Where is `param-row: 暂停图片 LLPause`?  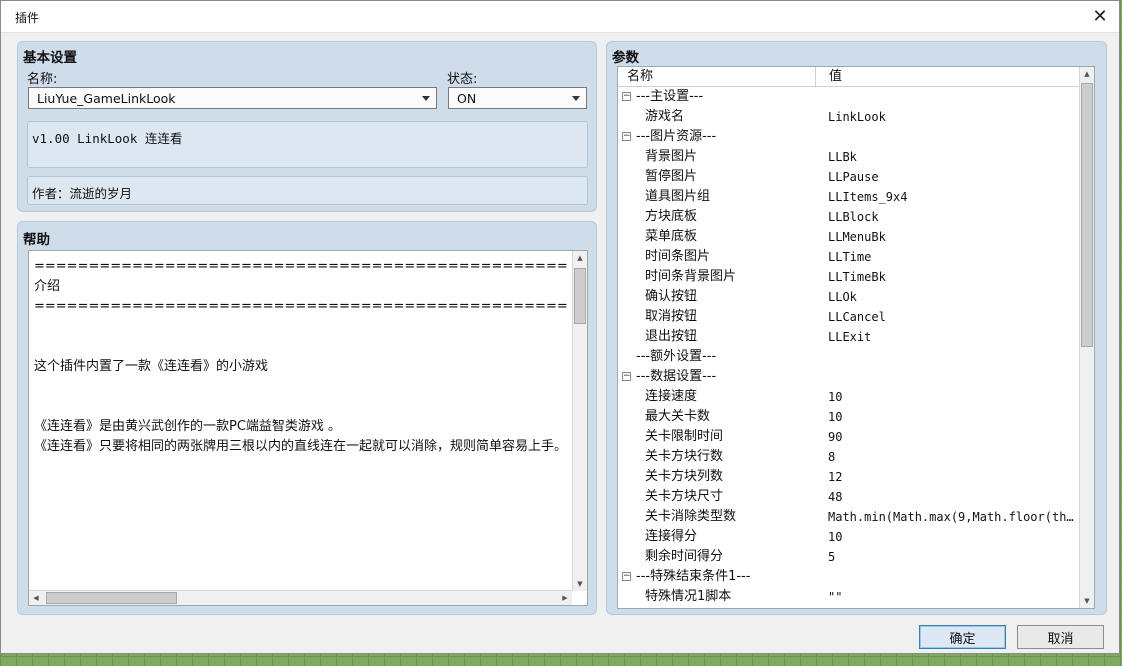
param-row: 暂停图片 LLPause is located at coordinates (848, 177).